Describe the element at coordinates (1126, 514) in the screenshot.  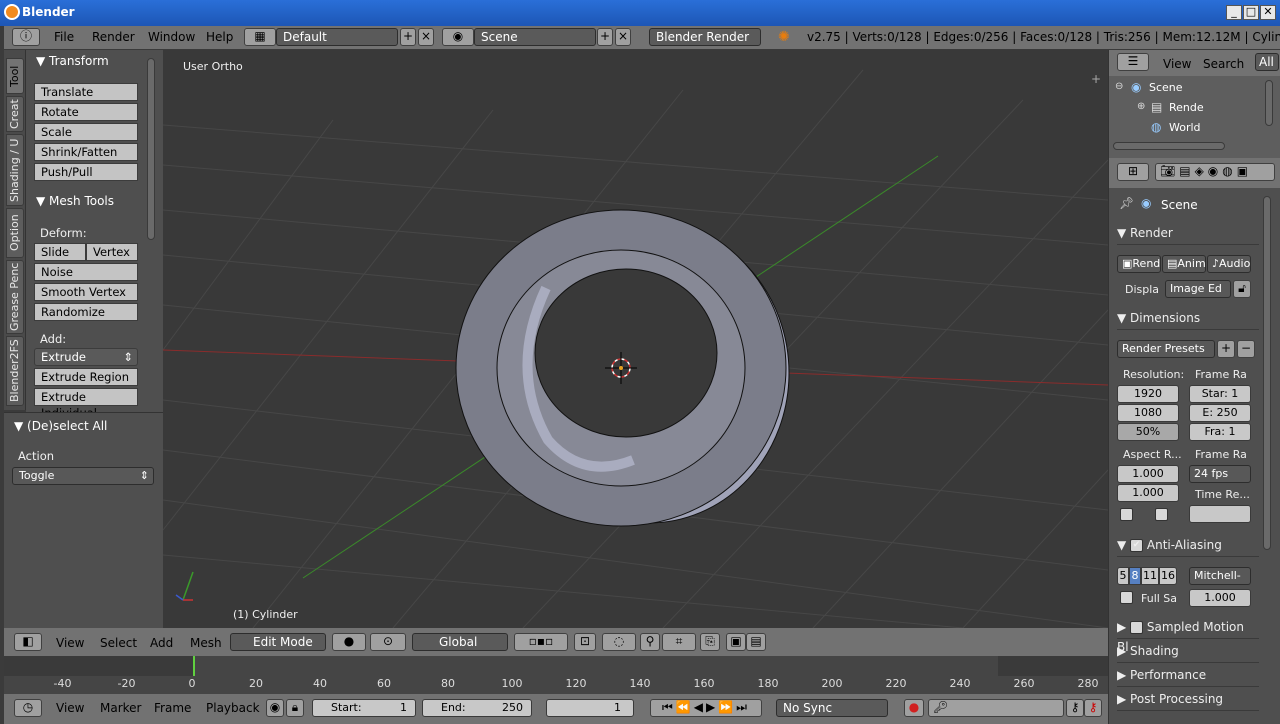
I see `border-checkbox` at that location.